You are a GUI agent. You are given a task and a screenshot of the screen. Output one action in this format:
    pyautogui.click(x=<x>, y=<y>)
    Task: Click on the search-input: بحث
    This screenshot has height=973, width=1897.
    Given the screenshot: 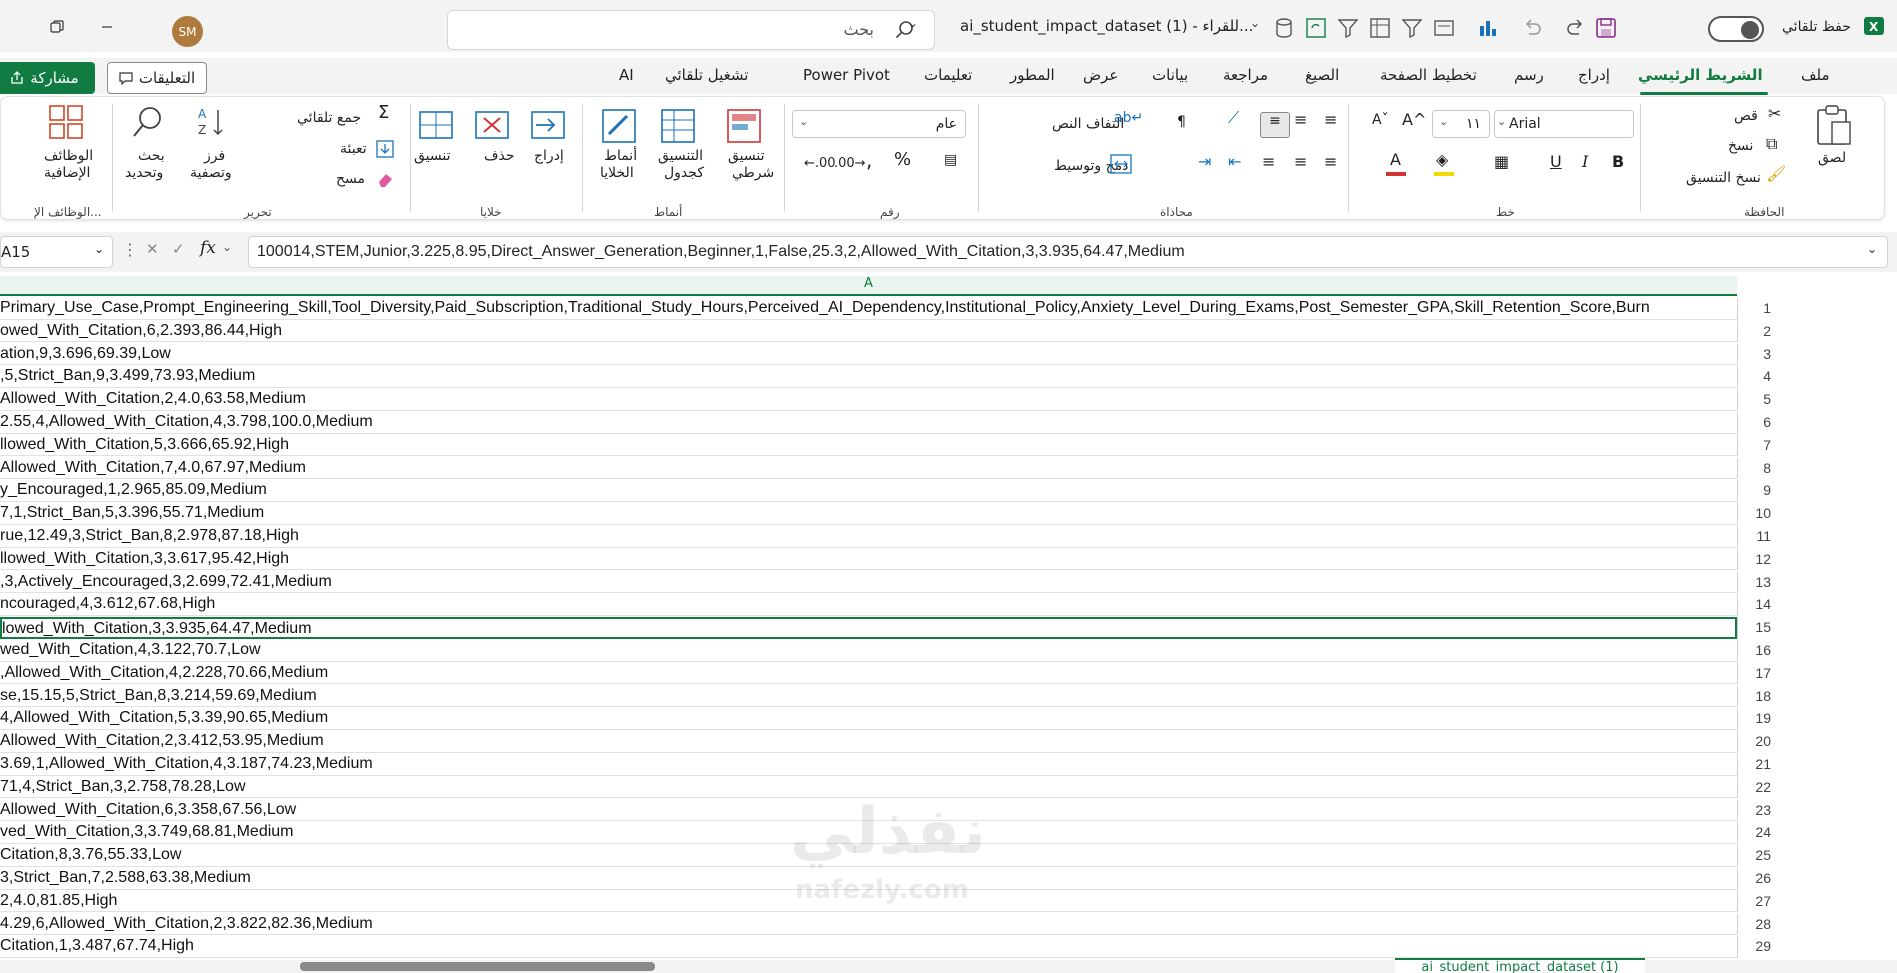 What is the action you would take?
    pyautogui.click(x=691, y=30)
    